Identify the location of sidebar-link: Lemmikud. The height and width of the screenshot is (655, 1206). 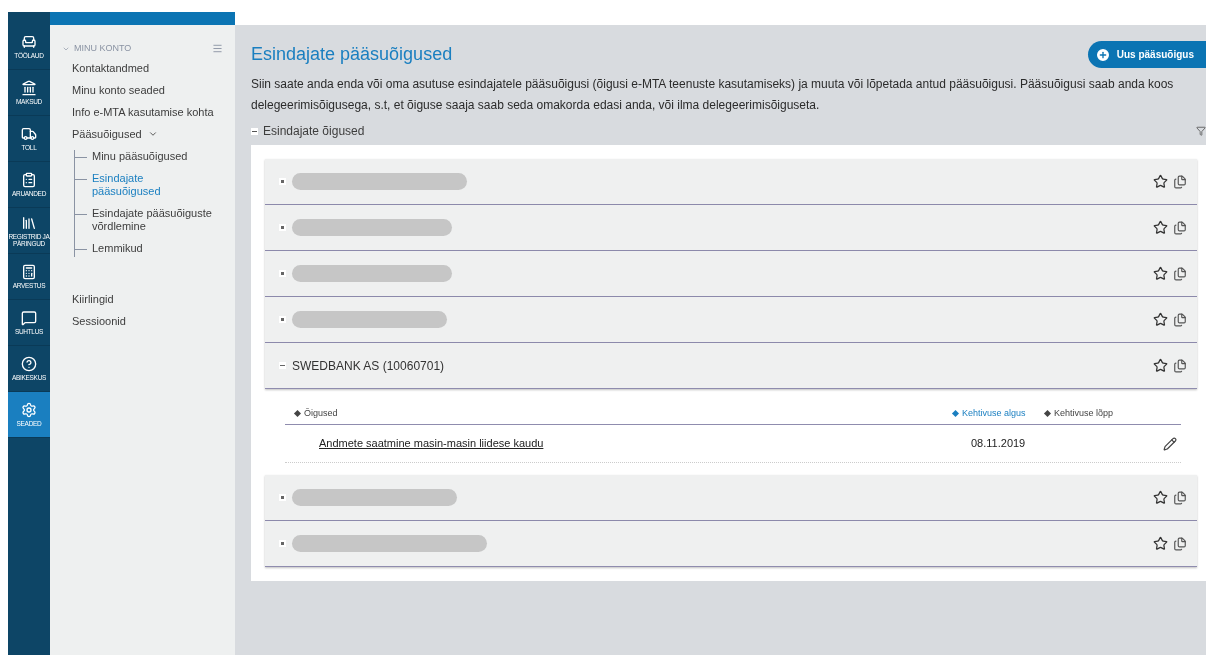
(117, 248).